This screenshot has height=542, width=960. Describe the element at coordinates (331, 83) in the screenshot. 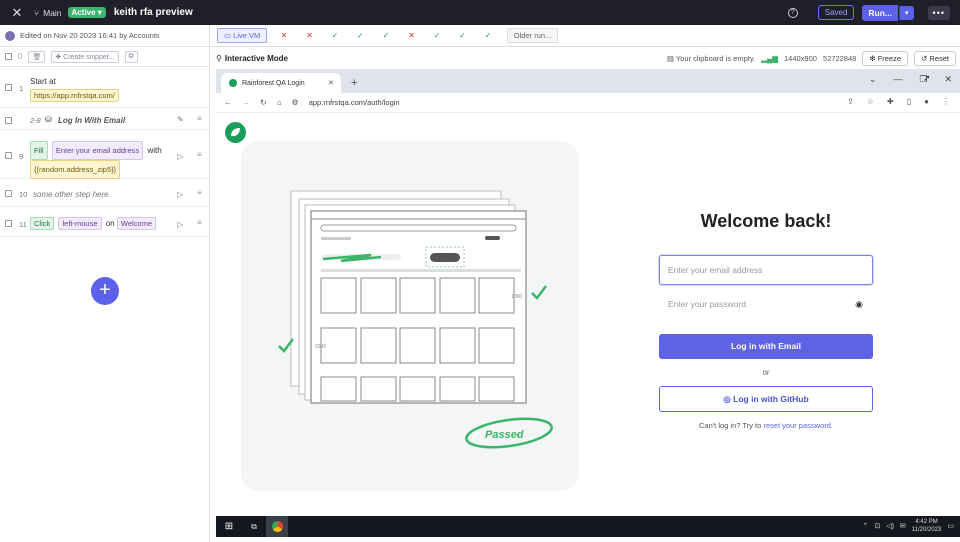

I see `close-tab-icon: ✕` at that location.